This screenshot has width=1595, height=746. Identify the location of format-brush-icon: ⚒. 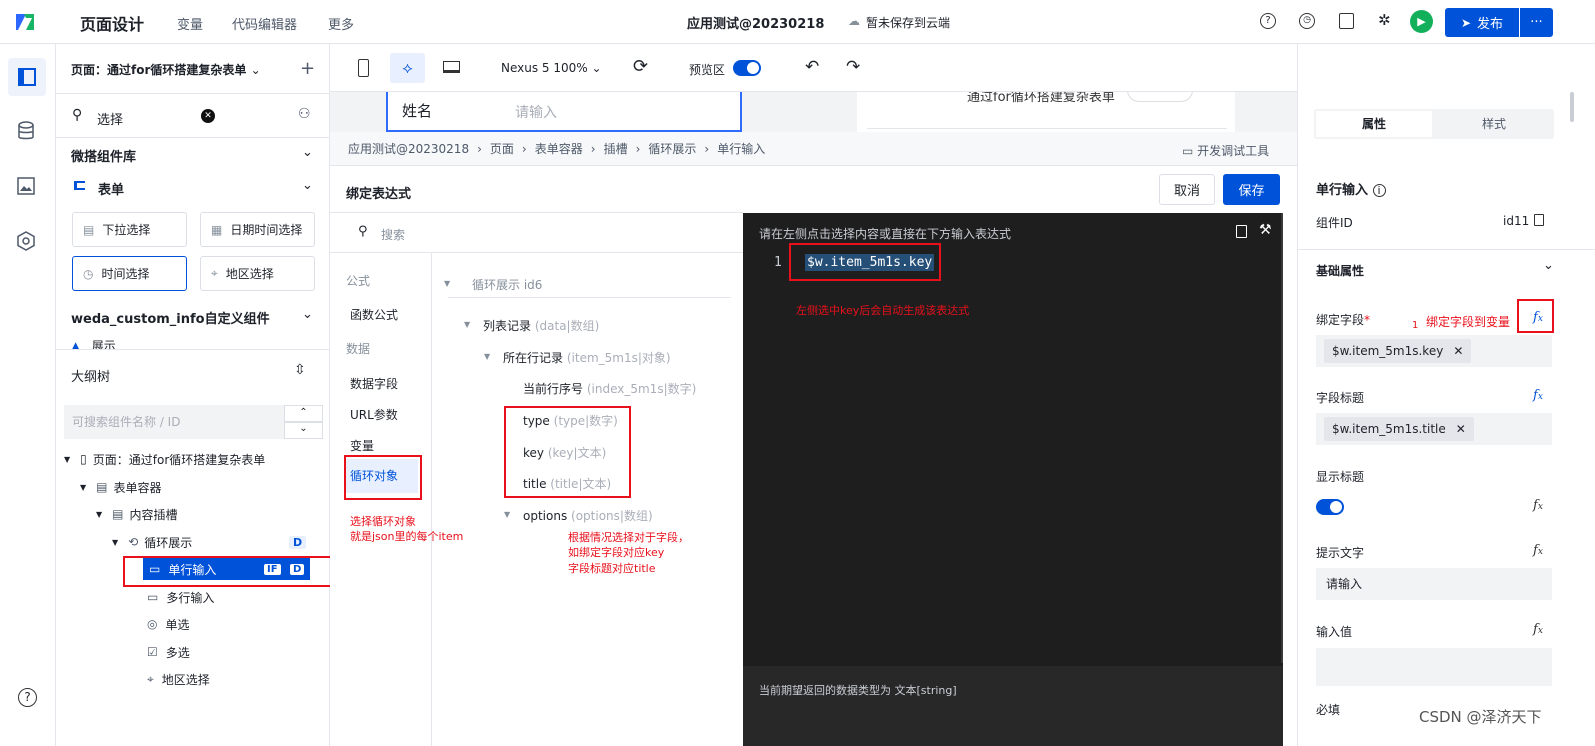
(1265, 230).